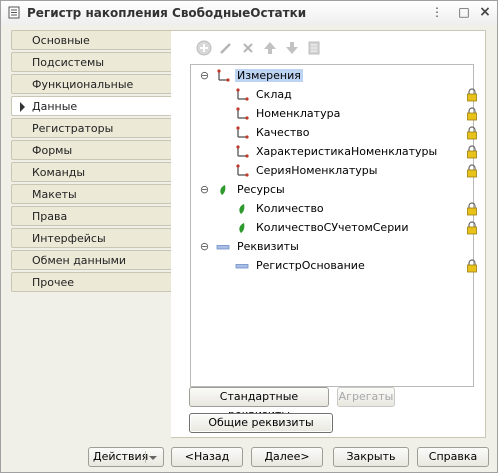 The image size is (498, 473). Describe the element at coordinates (91, 216) in the screenshot. I see `sidebar-item-rights: Права` at that location.